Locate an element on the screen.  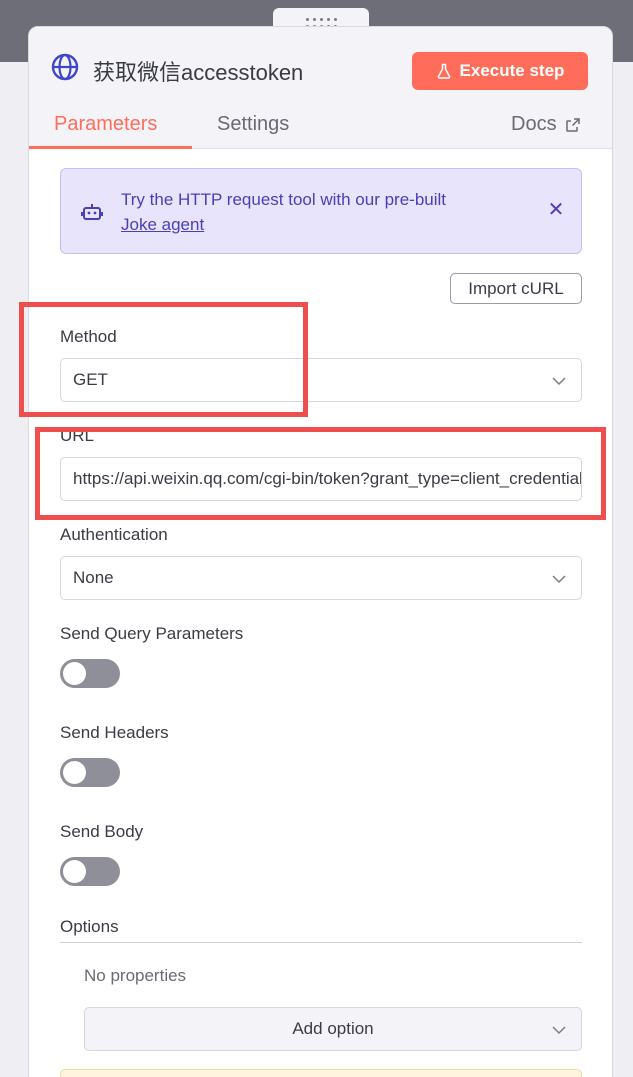
globe-icon is located at coordinates (65, 67).